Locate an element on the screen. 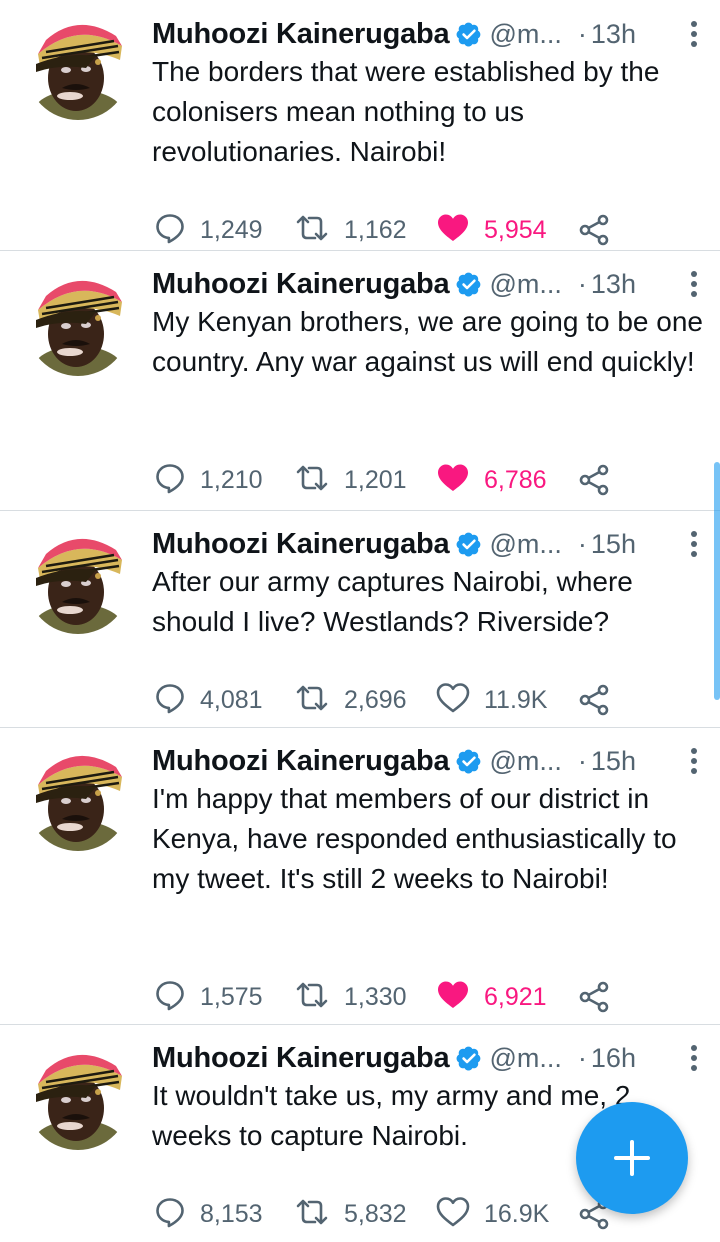  like-count: 5,954 is located at coordinates (515, 229).